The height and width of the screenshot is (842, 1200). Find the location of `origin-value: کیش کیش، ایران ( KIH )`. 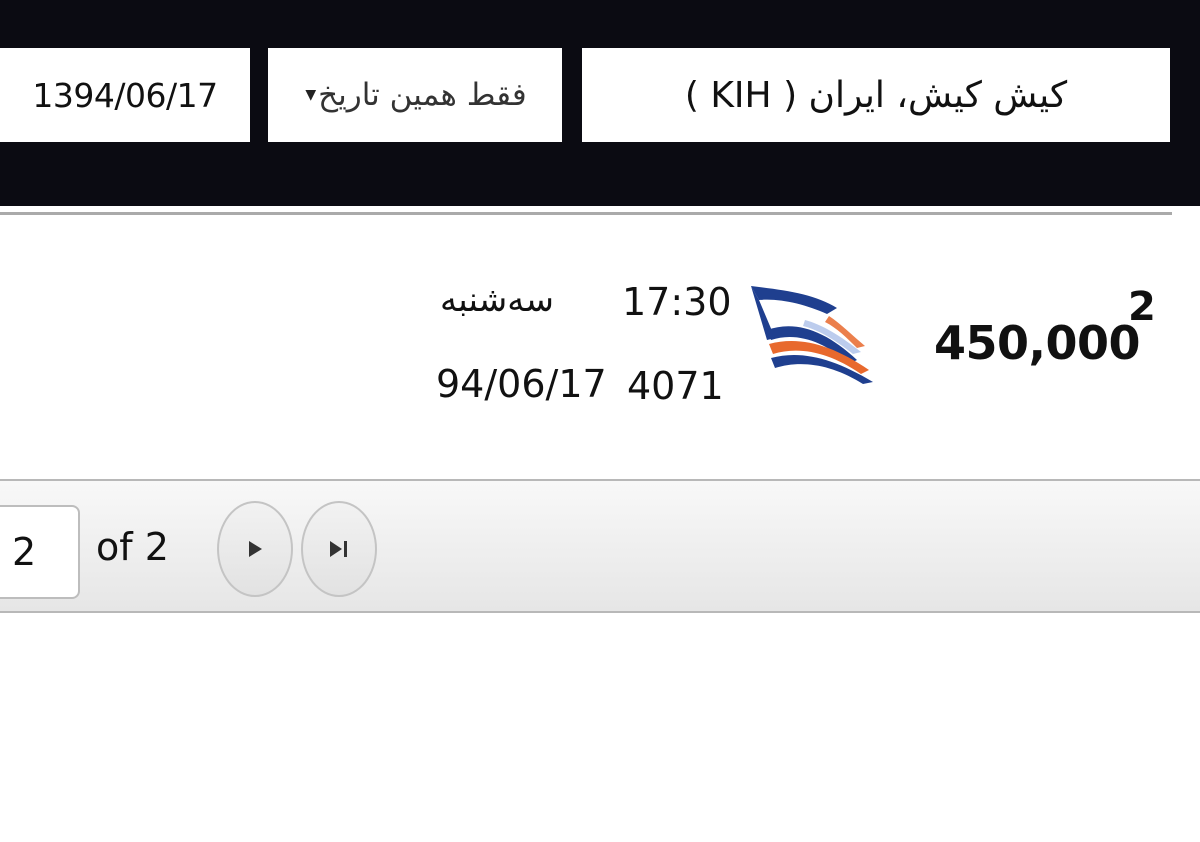

origin-value: کیش کیش، ایران ( KIH ) is located at coordinates (876, 95).